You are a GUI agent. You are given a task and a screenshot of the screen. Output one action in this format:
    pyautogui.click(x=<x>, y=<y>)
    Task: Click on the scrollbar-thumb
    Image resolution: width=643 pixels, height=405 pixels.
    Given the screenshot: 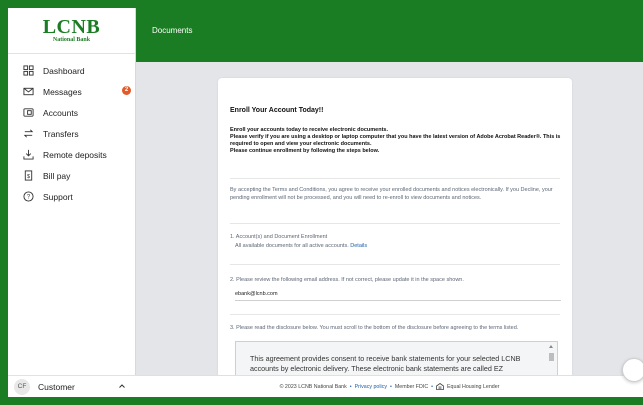 What is the action you would take?
    pyautogui.click(x=551, y=357)
    